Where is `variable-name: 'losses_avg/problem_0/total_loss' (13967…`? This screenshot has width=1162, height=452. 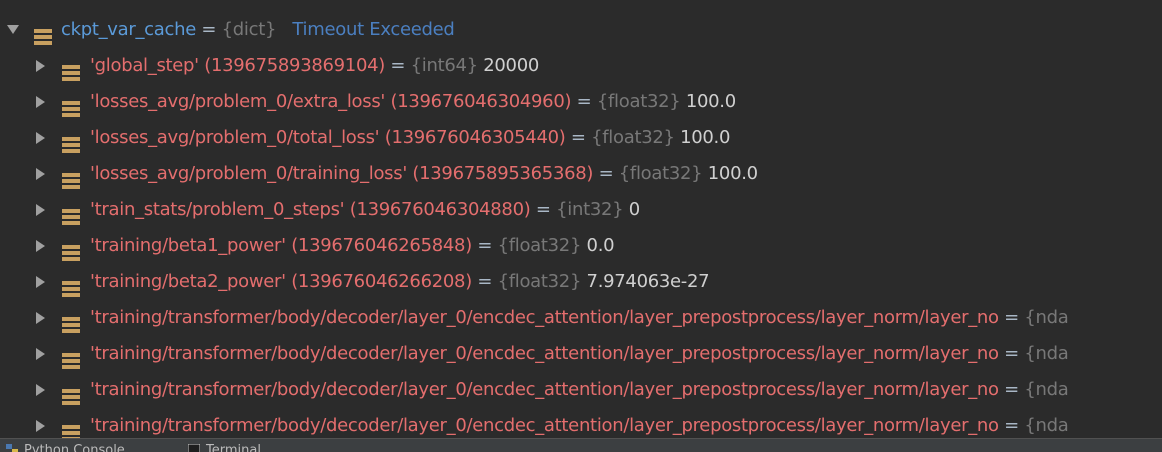 variable-name: 'losses_avg/problem_0/total_loss' (13967… is located at coordinates (328, 137).